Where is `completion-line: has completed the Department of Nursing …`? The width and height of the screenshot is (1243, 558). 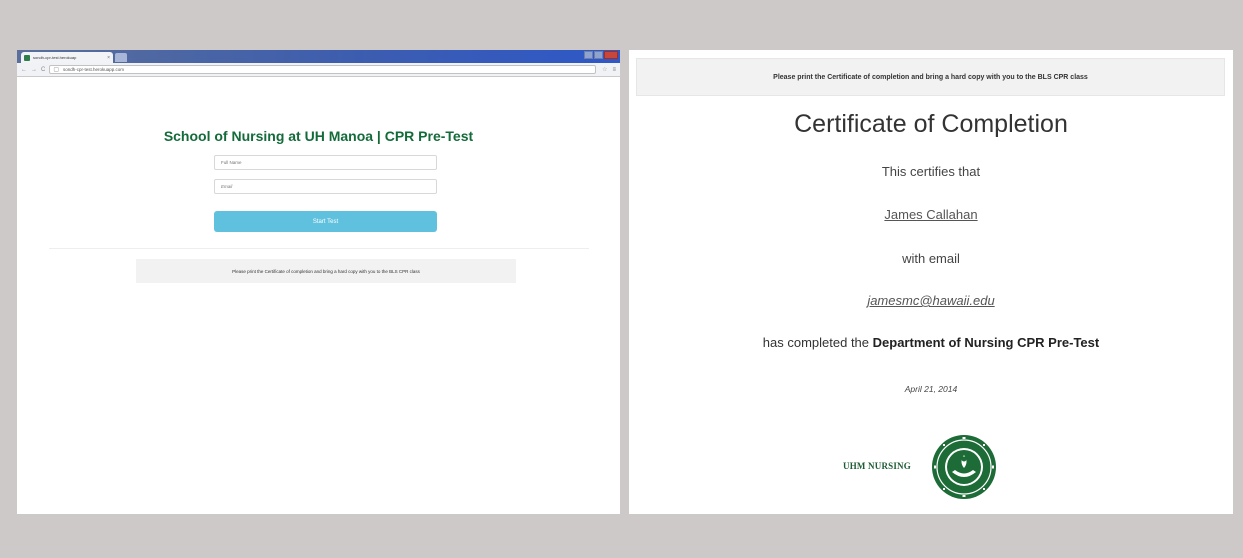
completion-line: has completed the Department of Nursing … is located at coordinates (931, 342).